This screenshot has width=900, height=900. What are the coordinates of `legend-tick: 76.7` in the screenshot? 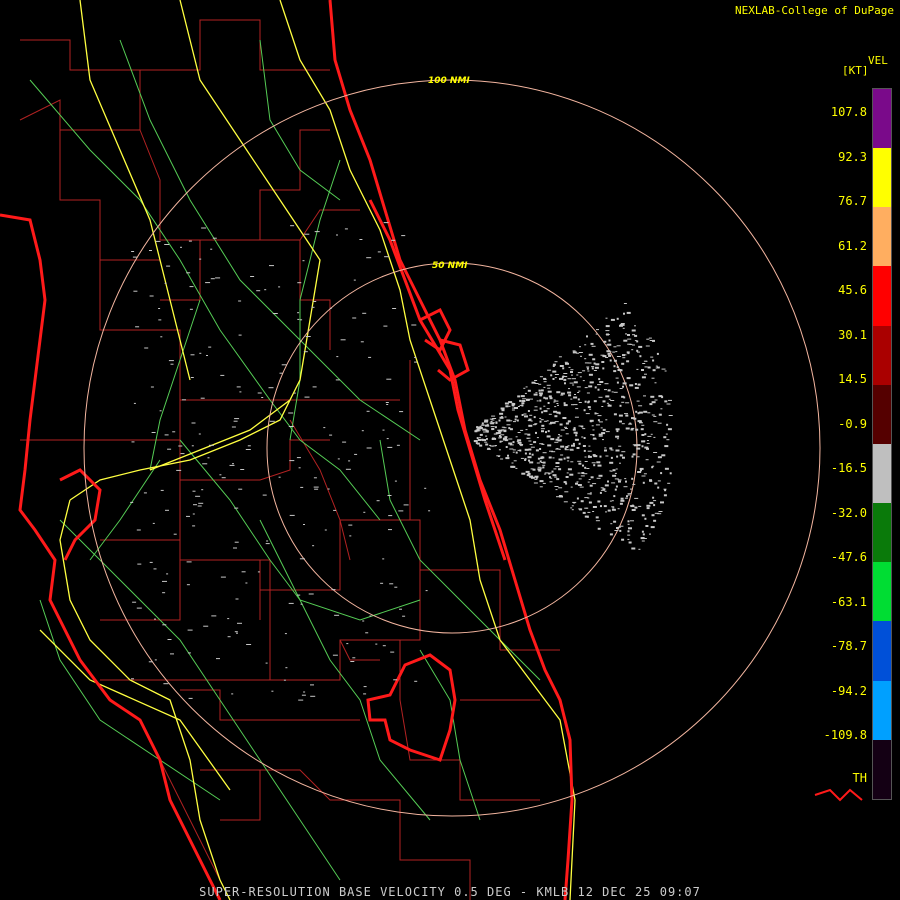 It's located at (852, 201).